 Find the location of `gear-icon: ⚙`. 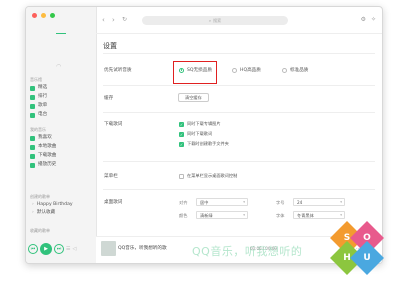

gear-icon: ⚙ is located at coordinates (363, 19).